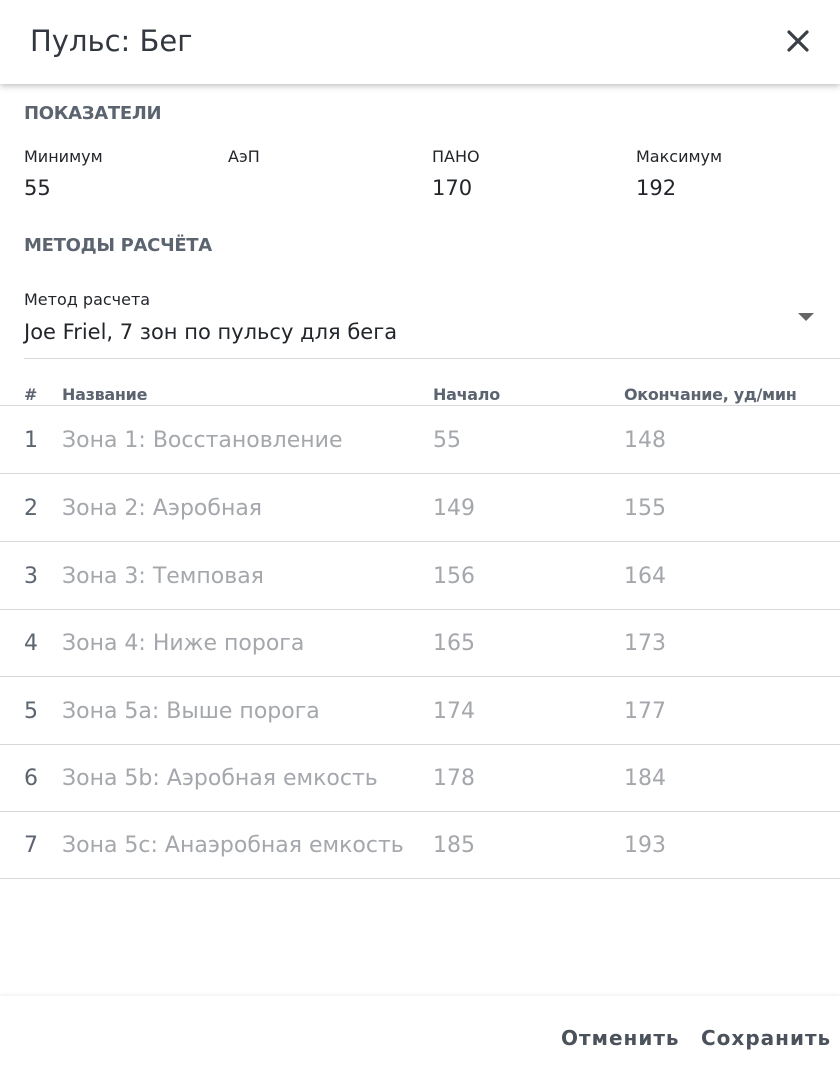 This screenshot has height=1080, width=840. Describe the element at coordinates (620, 1038) in the screenshot. I see `cancel-button: Отменить` at that location.